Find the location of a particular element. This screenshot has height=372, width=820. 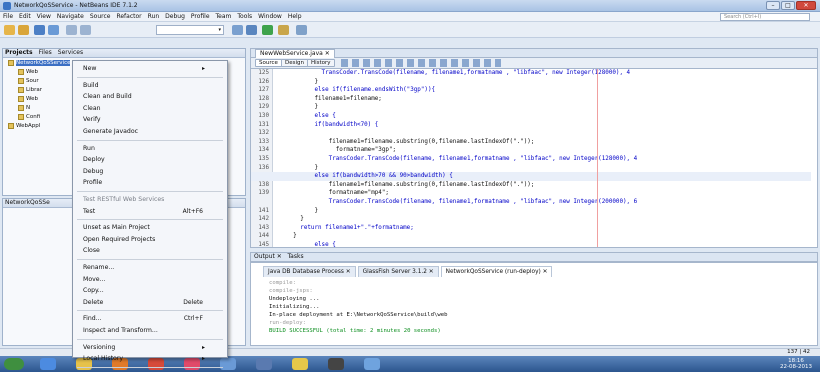

undo-icon is located at coordinates (71, 30).